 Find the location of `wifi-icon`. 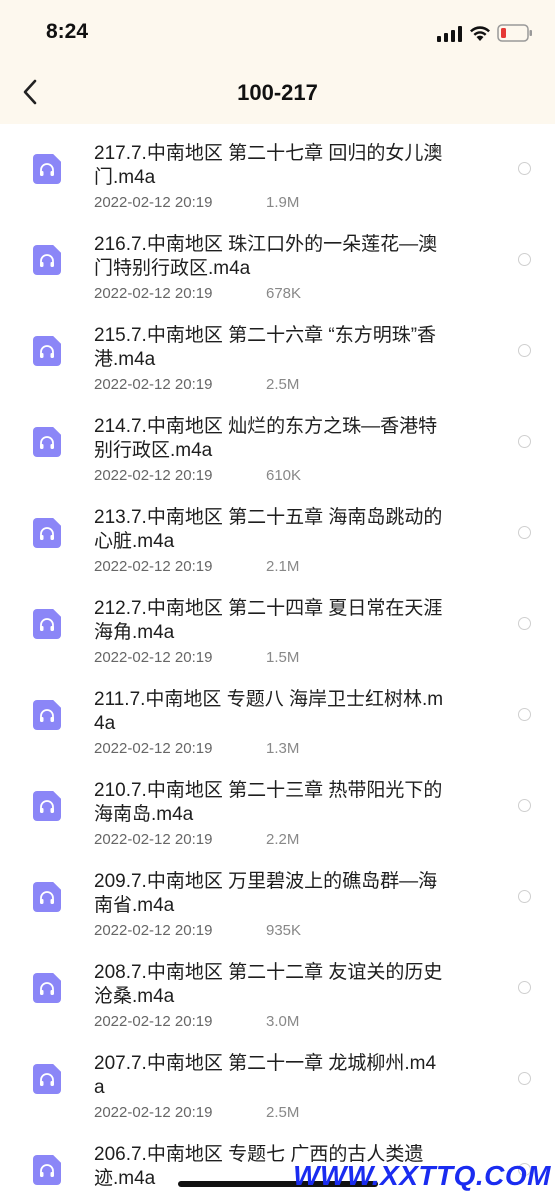

wifi-icon is located at coordinates (480, 33).